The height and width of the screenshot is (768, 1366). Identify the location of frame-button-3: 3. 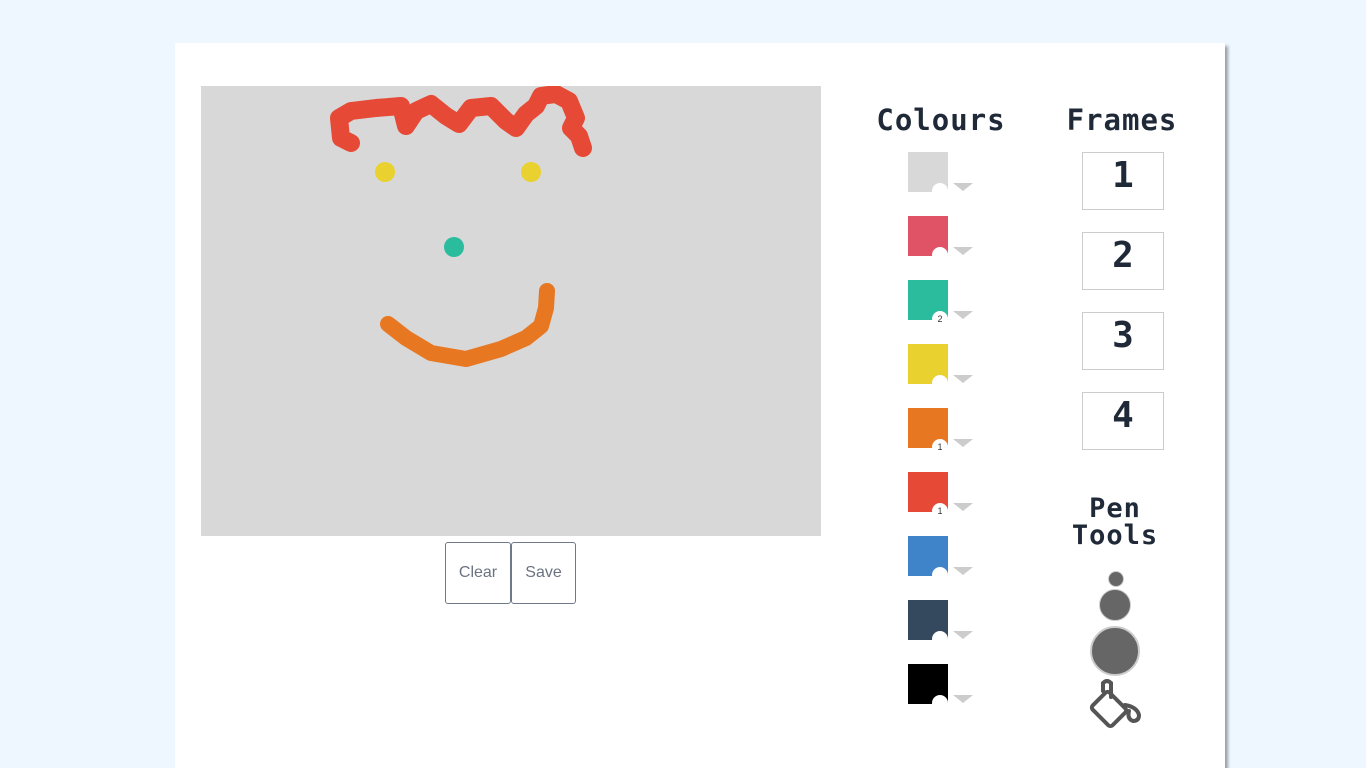
(1123, 341).